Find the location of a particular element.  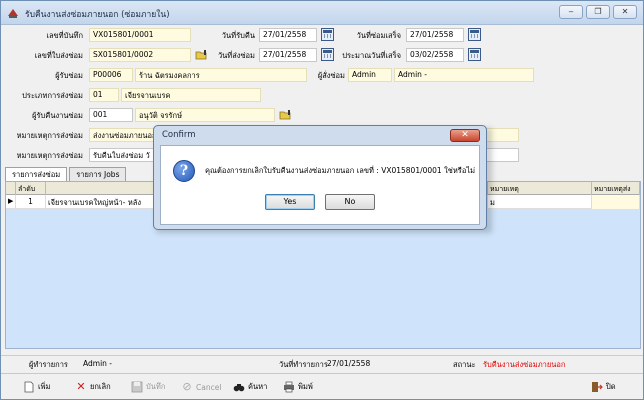

finish-date-calendar-icon is located at coordinates (474, 34).